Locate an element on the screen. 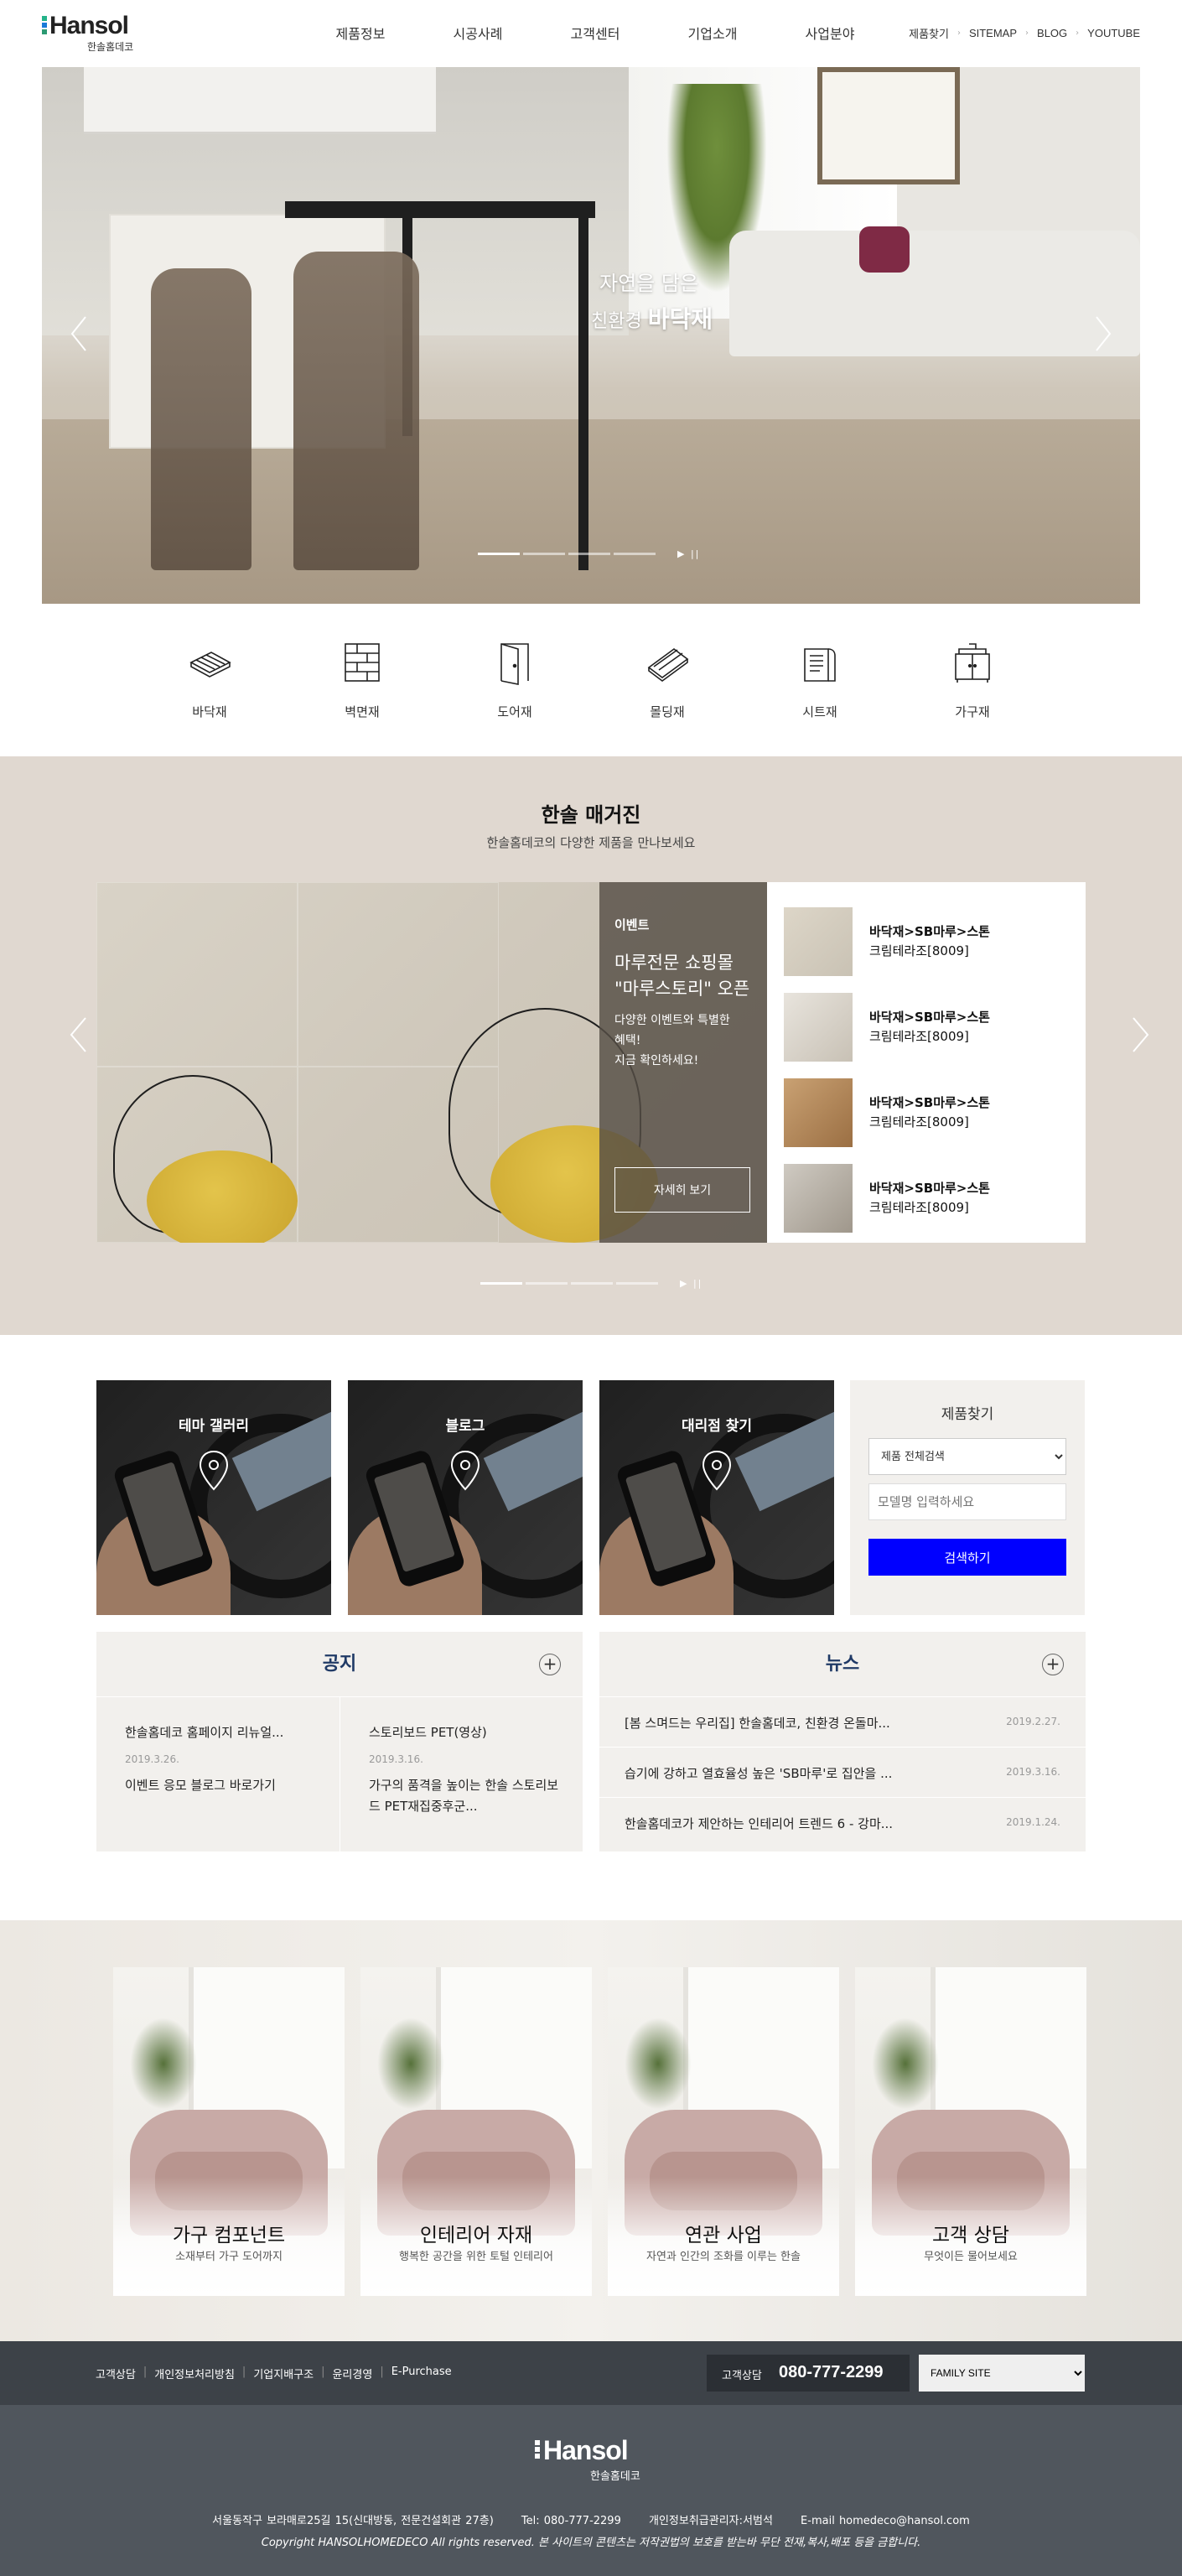 The width and height of the screenshot is (1182, 2576). category-door: 도어재 is located at coordinates (514, 687).